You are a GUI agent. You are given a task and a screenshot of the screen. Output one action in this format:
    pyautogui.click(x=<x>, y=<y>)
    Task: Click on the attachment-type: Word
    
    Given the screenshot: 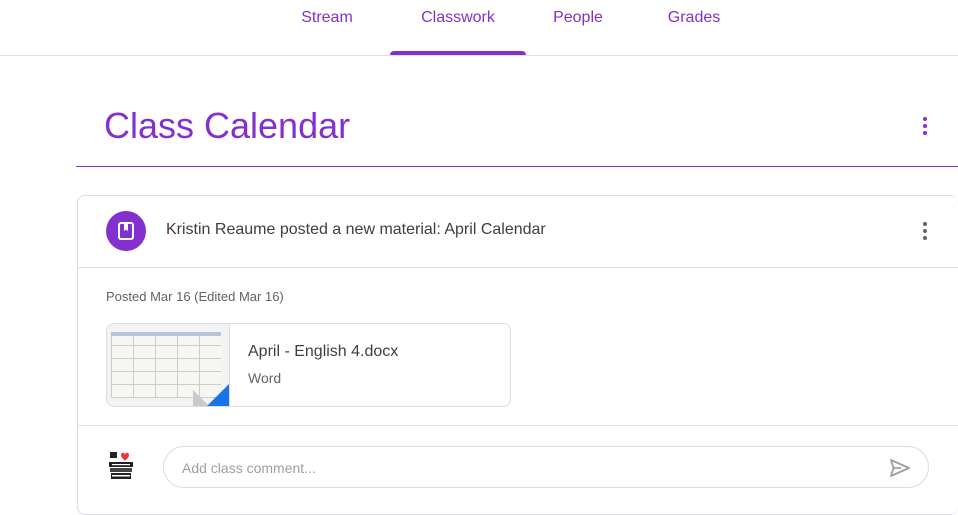 What is the action you would take?
    pyautogui.click(x=265, y=378)
    